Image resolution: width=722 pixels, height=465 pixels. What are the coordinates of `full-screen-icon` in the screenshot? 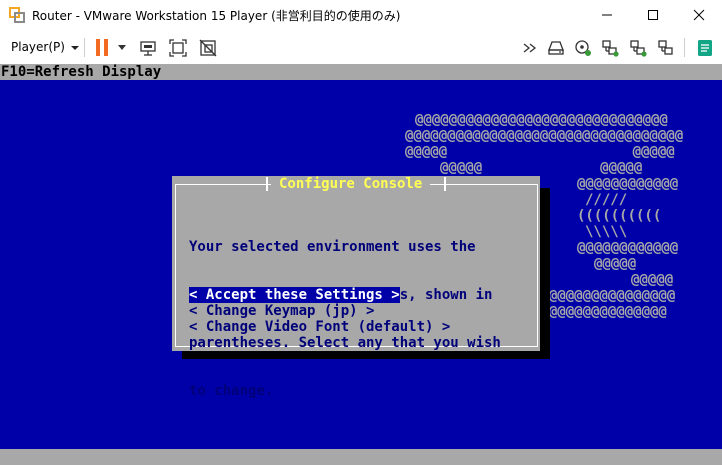 It's located at (178, 48).